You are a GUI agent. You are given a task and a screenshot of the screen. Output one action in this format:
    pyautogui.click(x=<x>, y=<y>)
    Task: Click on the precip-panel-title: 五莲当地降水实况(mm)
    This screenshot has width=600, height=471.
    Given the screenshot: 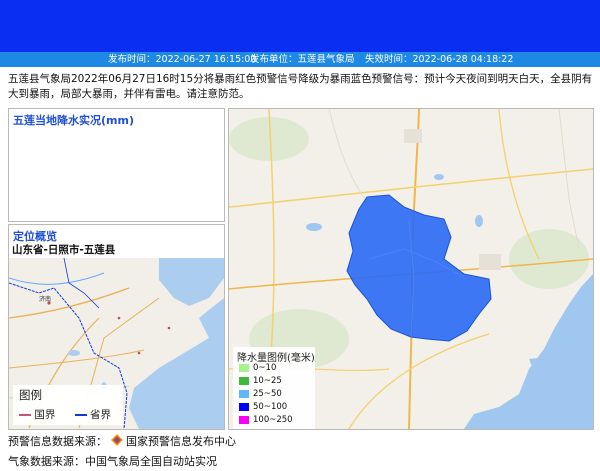 What is the action you would take?
    pyautogui.click(x=73, y=120)
    